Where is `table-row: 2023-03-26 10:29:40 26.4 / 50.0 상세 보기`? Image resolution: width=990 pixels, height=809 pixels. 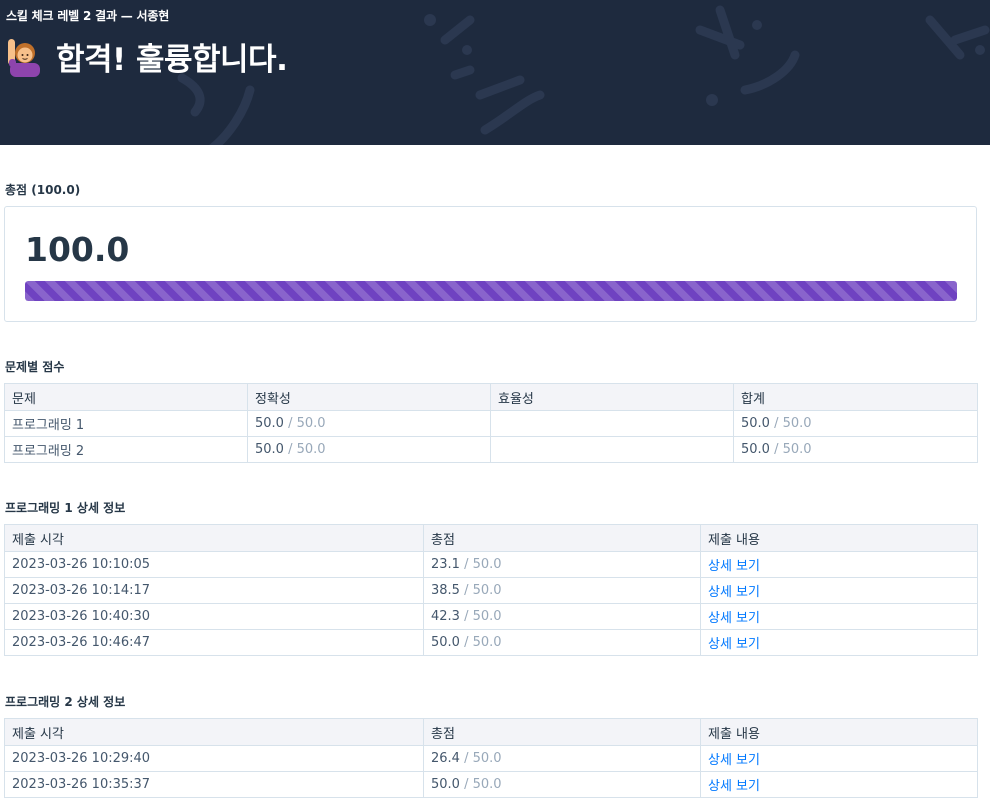 table-row: 2023-03-26 10:29:40 26.4 / 50.0 상세 보기 is located at coordinates (491, 758).